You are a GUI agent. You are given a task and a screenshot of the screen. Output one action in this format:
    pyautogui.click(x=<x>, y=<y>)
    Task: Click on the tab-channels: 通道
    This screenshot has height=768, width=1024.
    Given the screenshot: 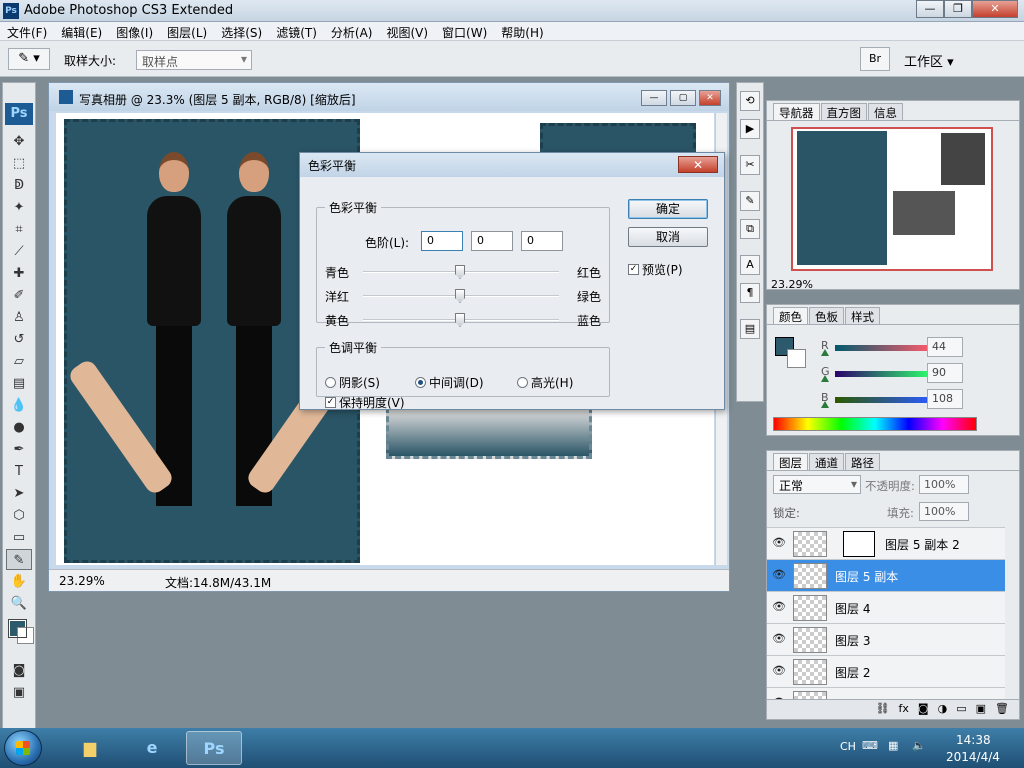 What is the action you would take?
    pyautogui.click(x=826, y=461)
    